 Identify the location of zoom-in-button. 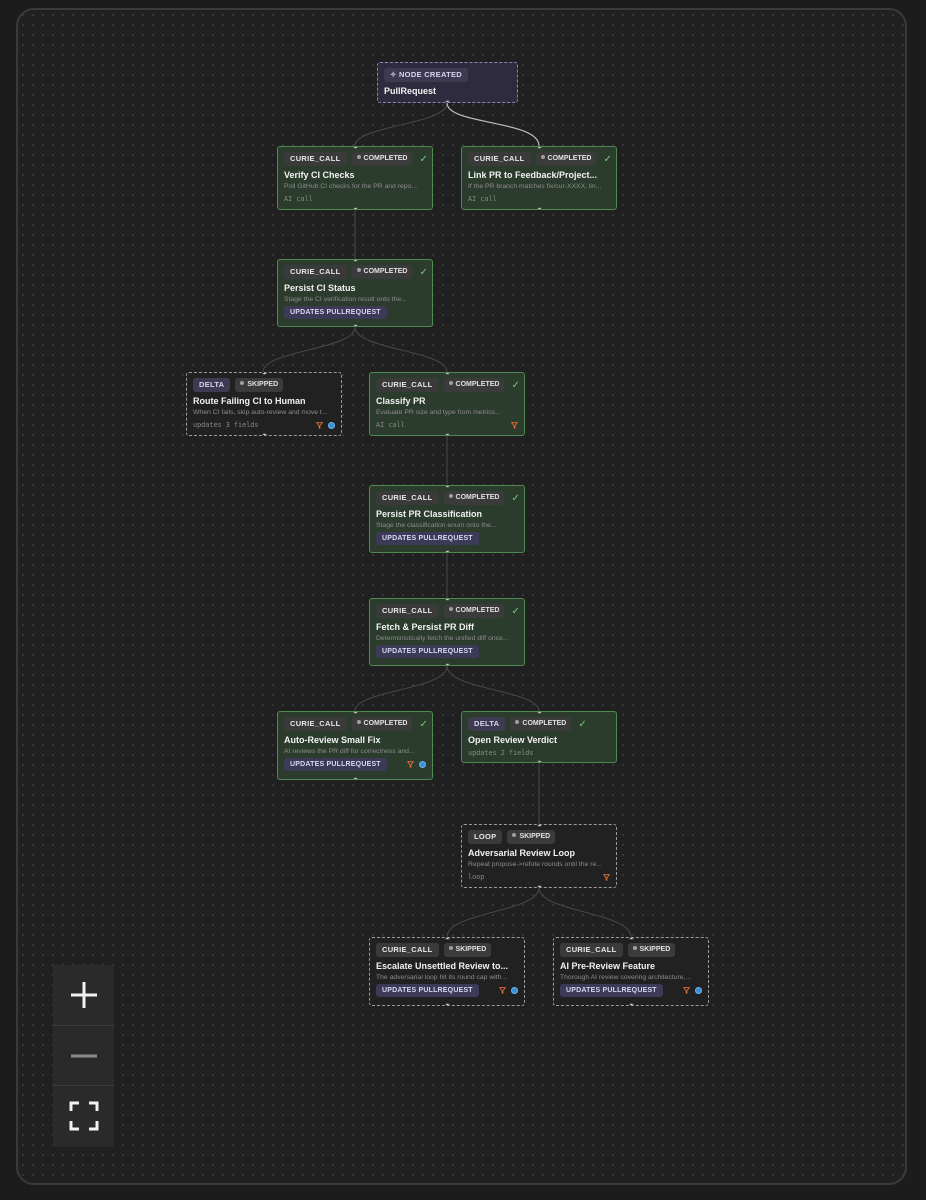
(83, 995).